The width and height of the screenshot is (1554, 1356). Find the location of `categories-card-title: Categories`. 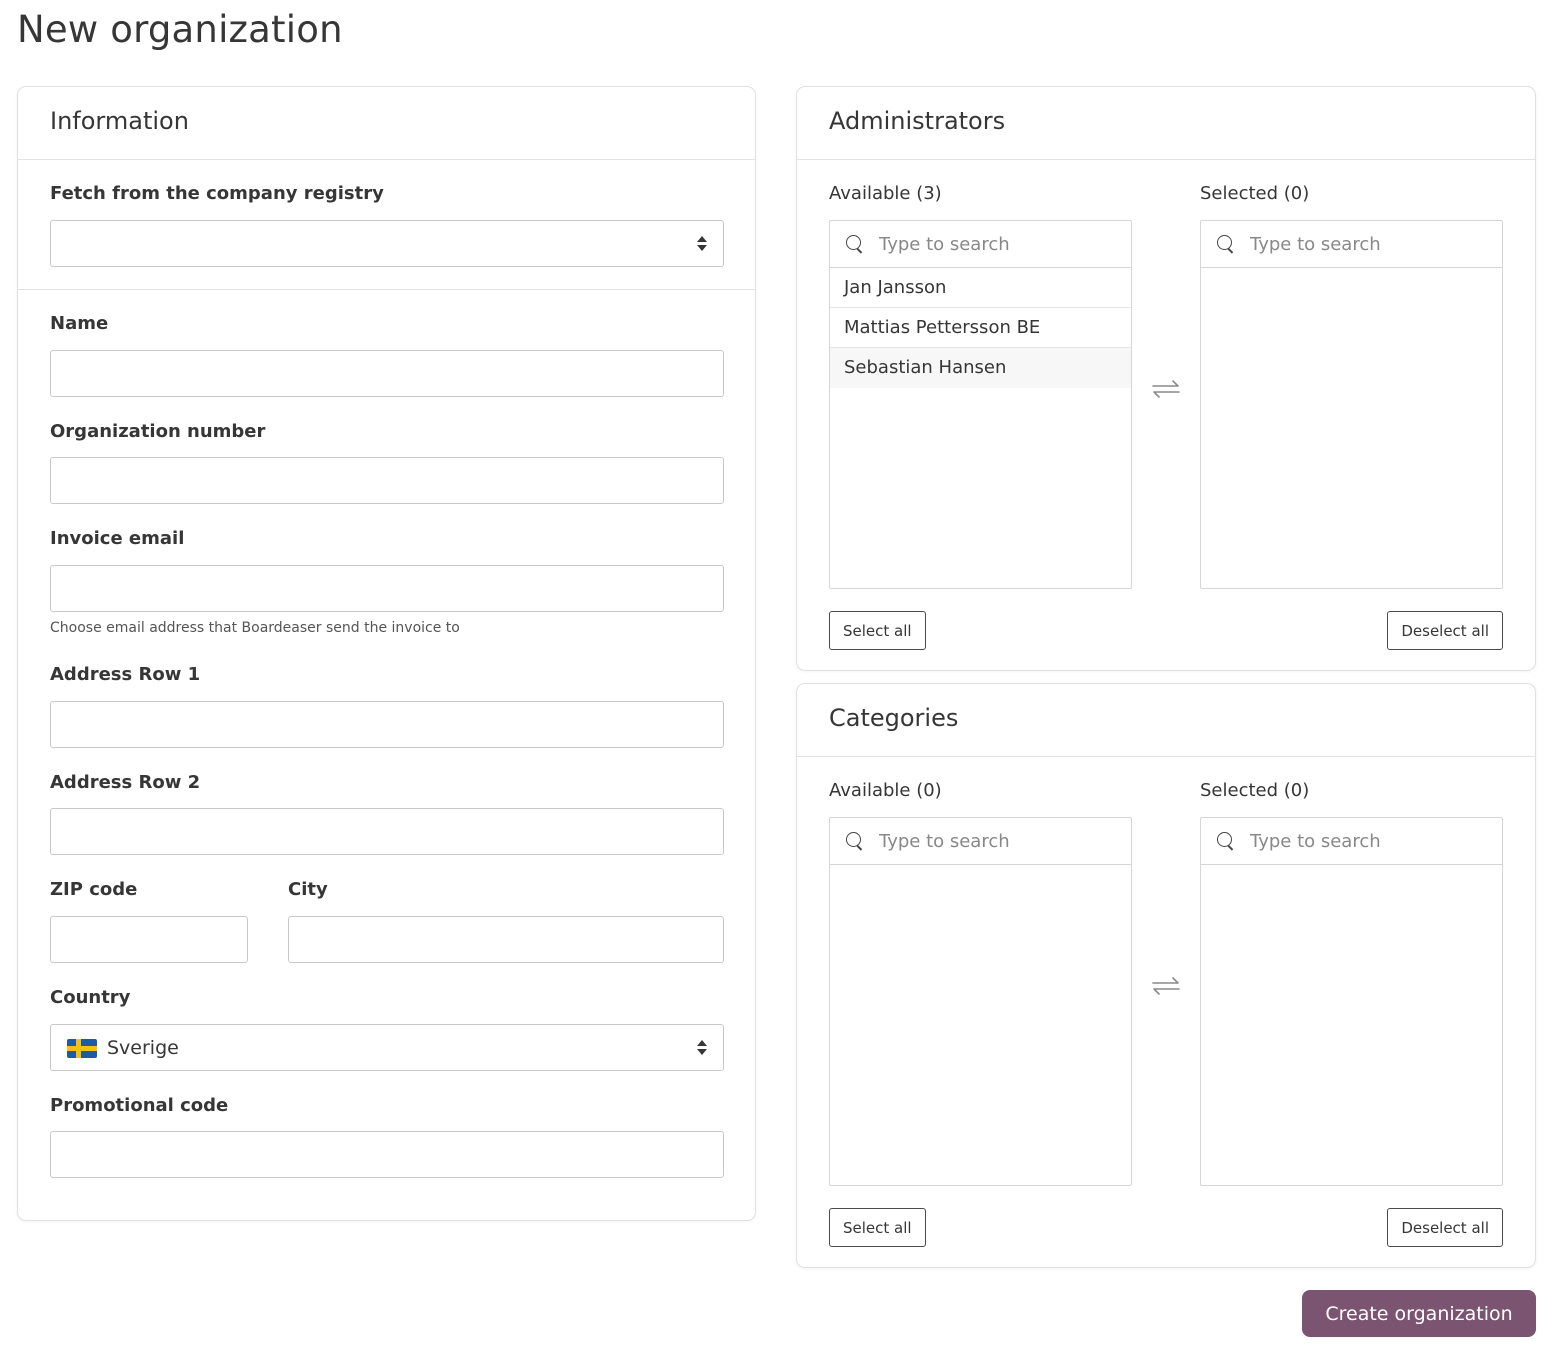

categories-card-title: Categories is located at coordinates (1166, 720).